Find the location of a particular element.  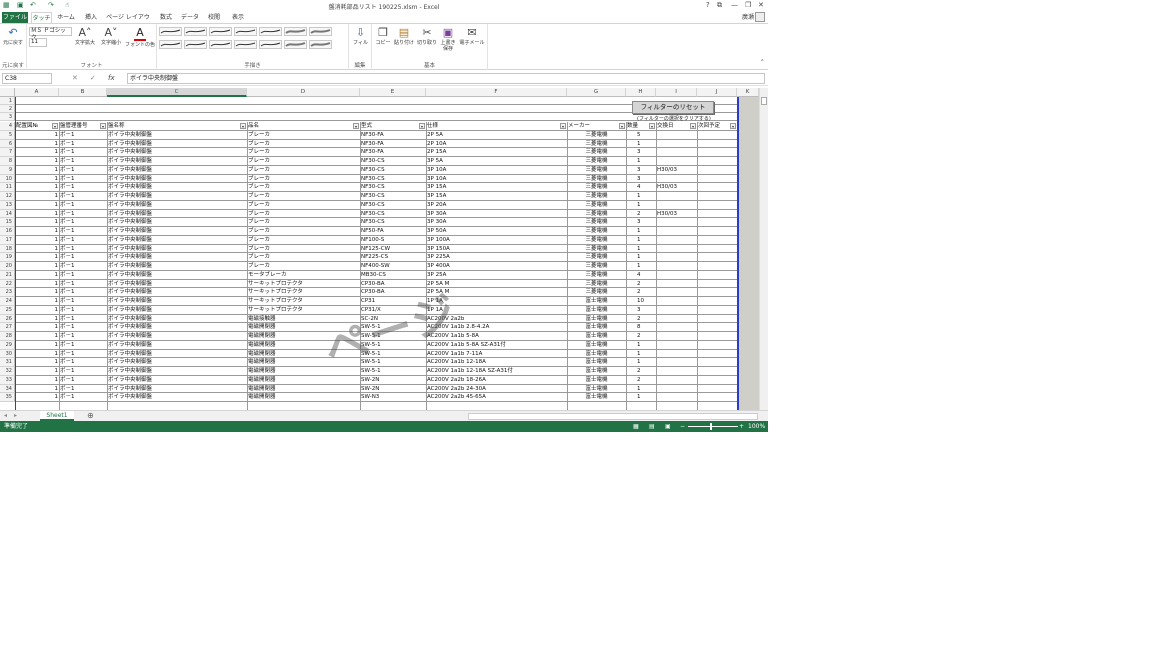

table-cell: 3P 150A is located at coordinates (496, 249).